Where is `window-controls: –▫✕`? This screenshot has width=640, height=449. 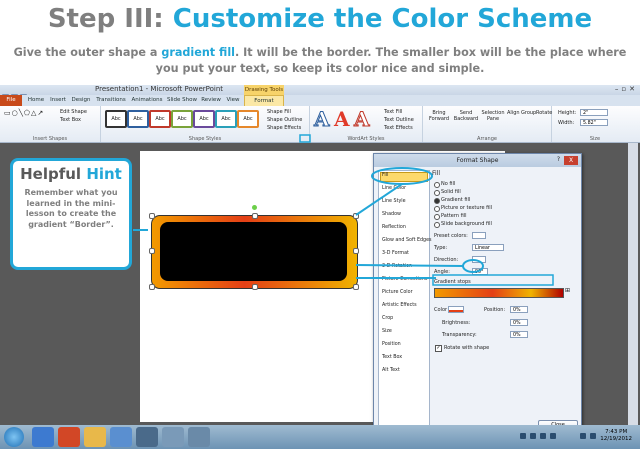 window-controls: –▫✕ is located at coordinates (626, 89).